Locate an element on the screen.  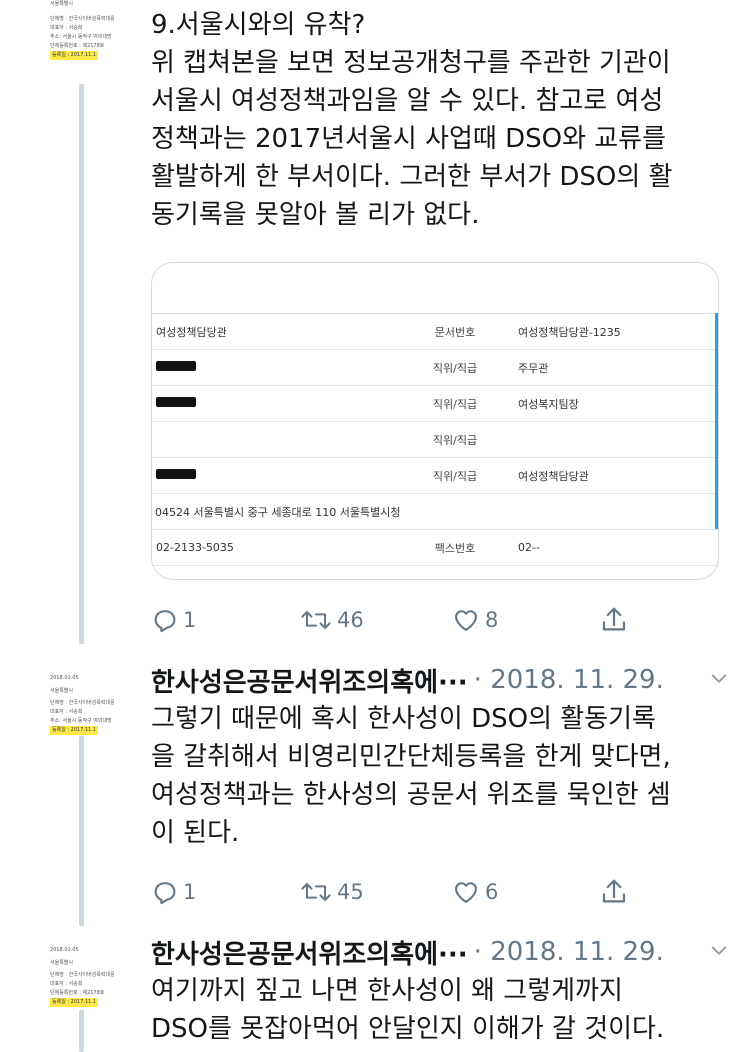
tweet-line: 9.서울시와의 유착? is located at coordinates (258, 25).